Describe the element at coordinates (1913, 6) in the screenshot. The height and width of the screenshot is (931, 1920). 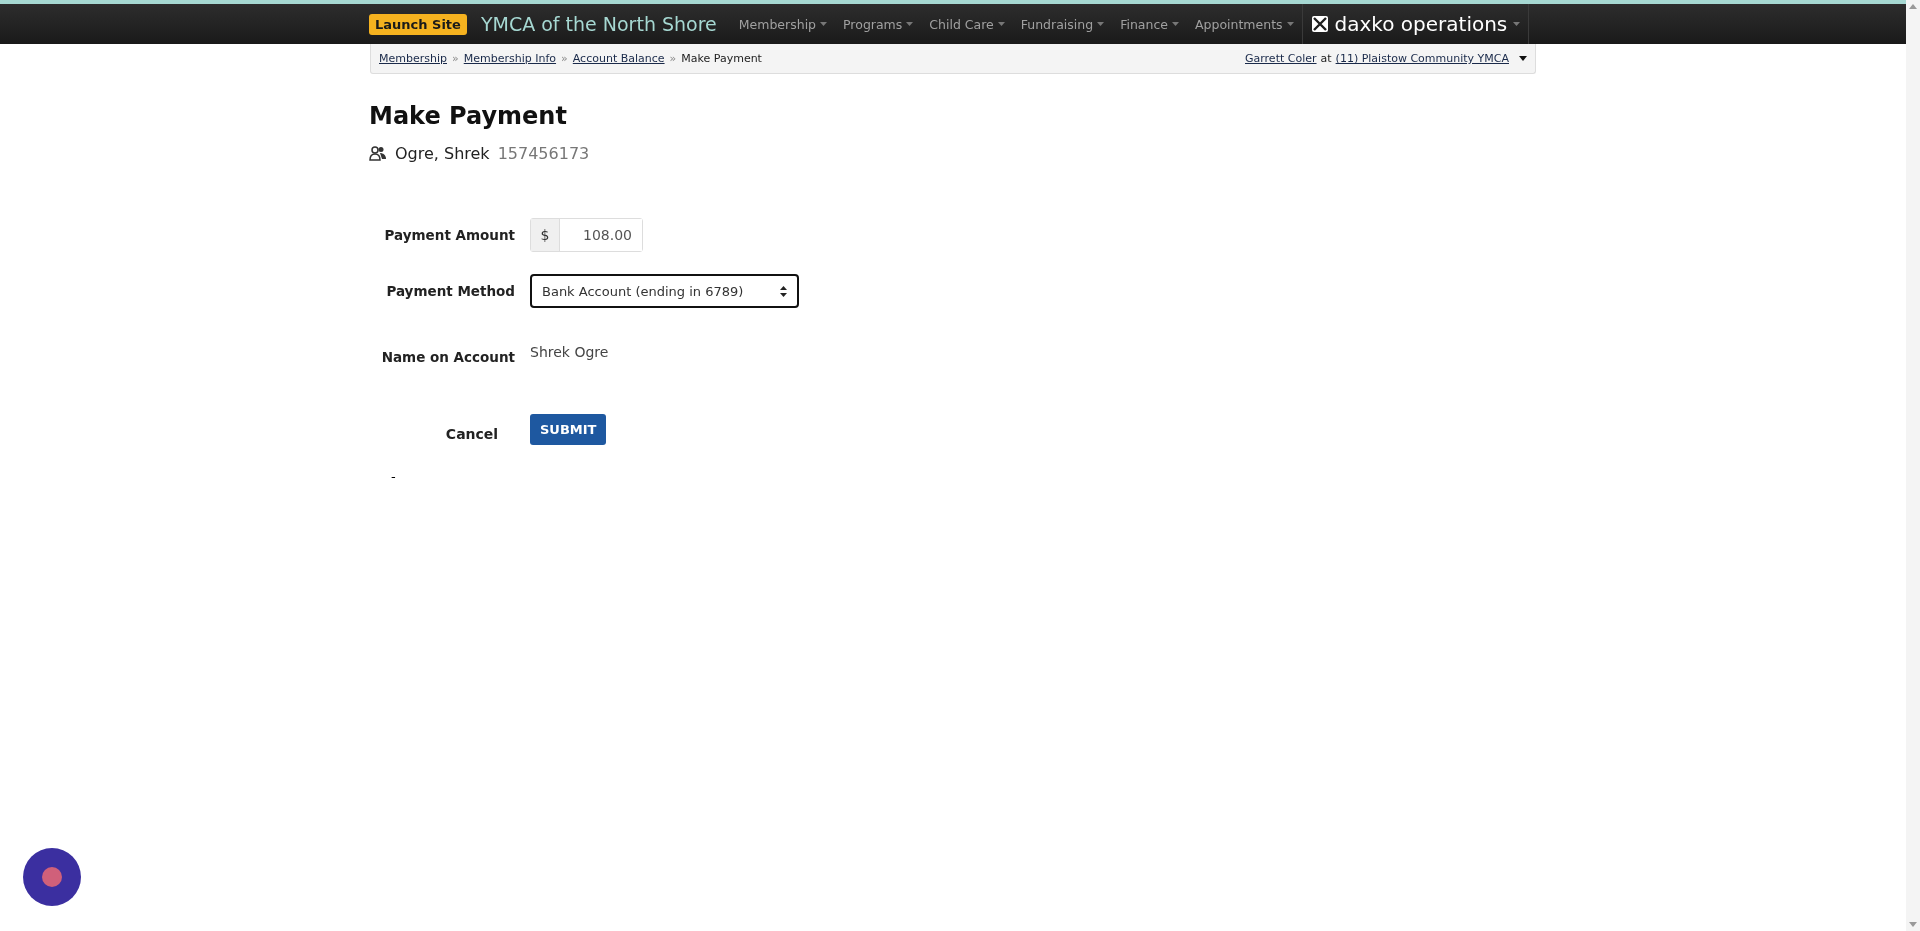
I see `up-arrow-icon` at that location.